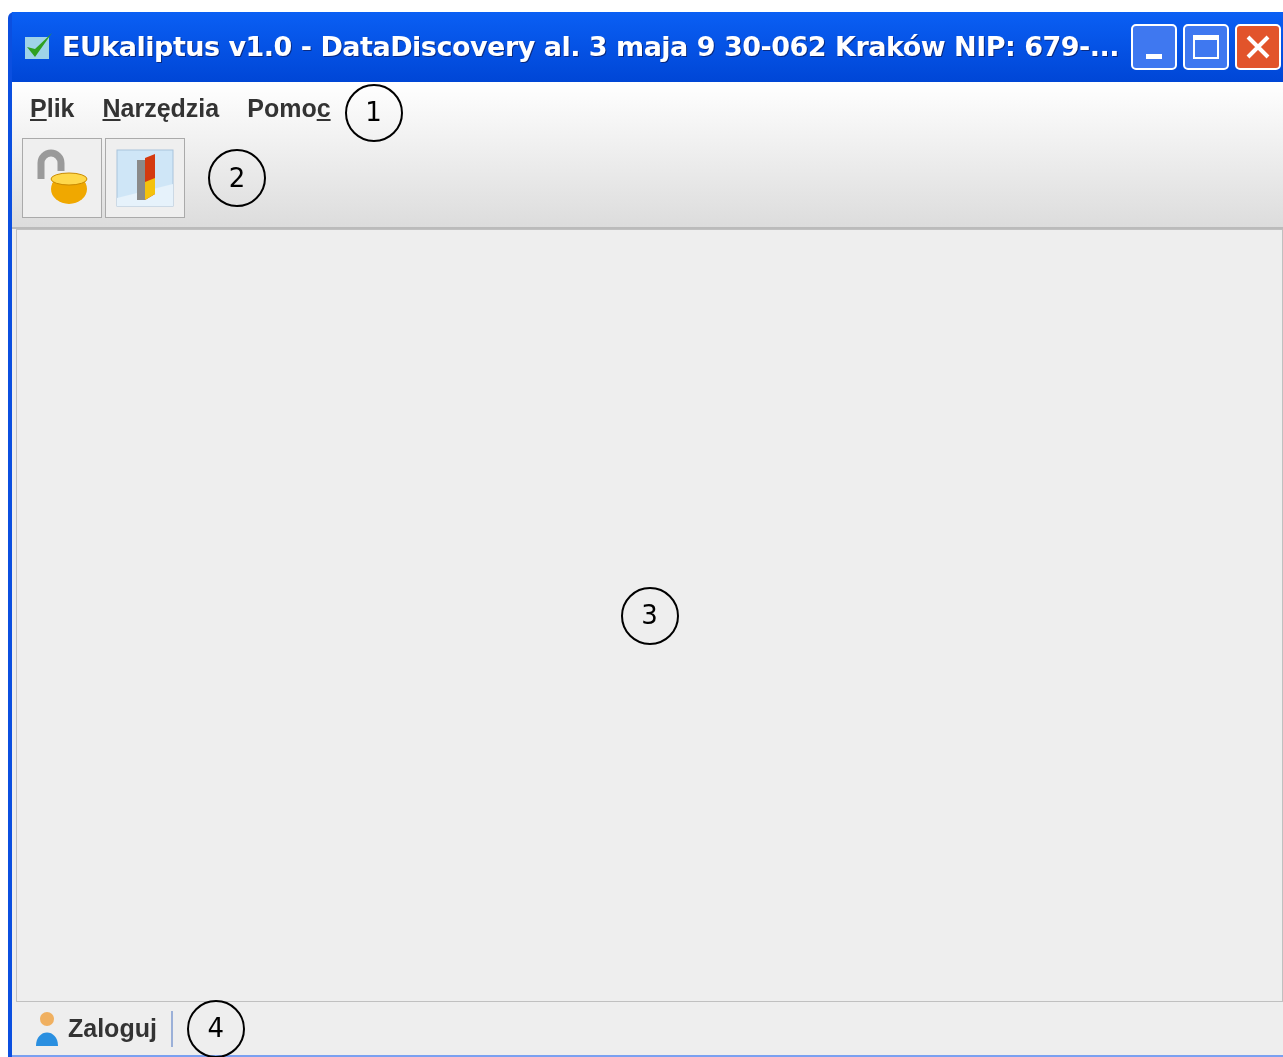 This screenshot has height=1057, width=1283. What do you see at coordinates (1154, 56) in the screenshot?
I see `minimize-icon` at bounding box center [1154, 56].